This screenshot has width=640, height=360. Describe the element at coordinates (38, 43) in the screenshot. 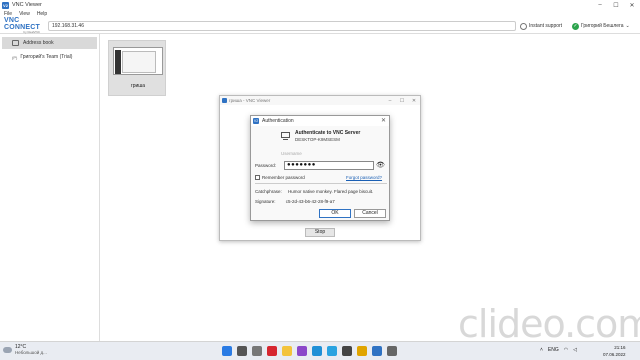

I see `sidebar-item-label: Address book` at that location.